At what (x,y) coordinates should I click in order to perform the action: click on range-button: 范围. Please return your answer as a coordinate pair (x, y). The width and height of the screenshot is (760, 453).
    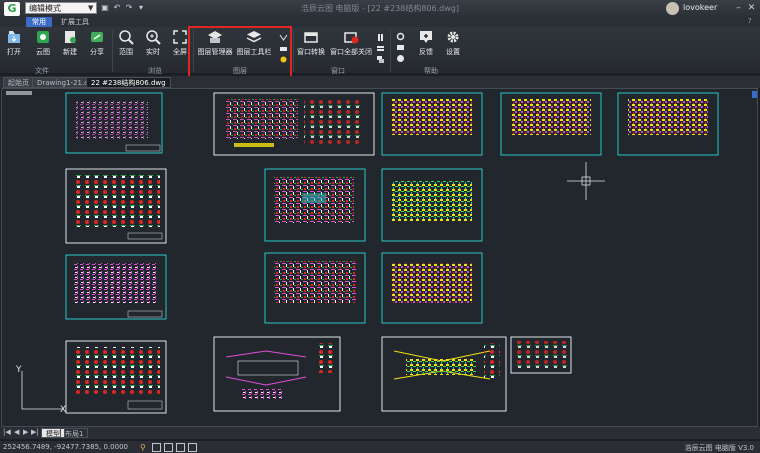
    Looking at the image, I should click on (126, 43).